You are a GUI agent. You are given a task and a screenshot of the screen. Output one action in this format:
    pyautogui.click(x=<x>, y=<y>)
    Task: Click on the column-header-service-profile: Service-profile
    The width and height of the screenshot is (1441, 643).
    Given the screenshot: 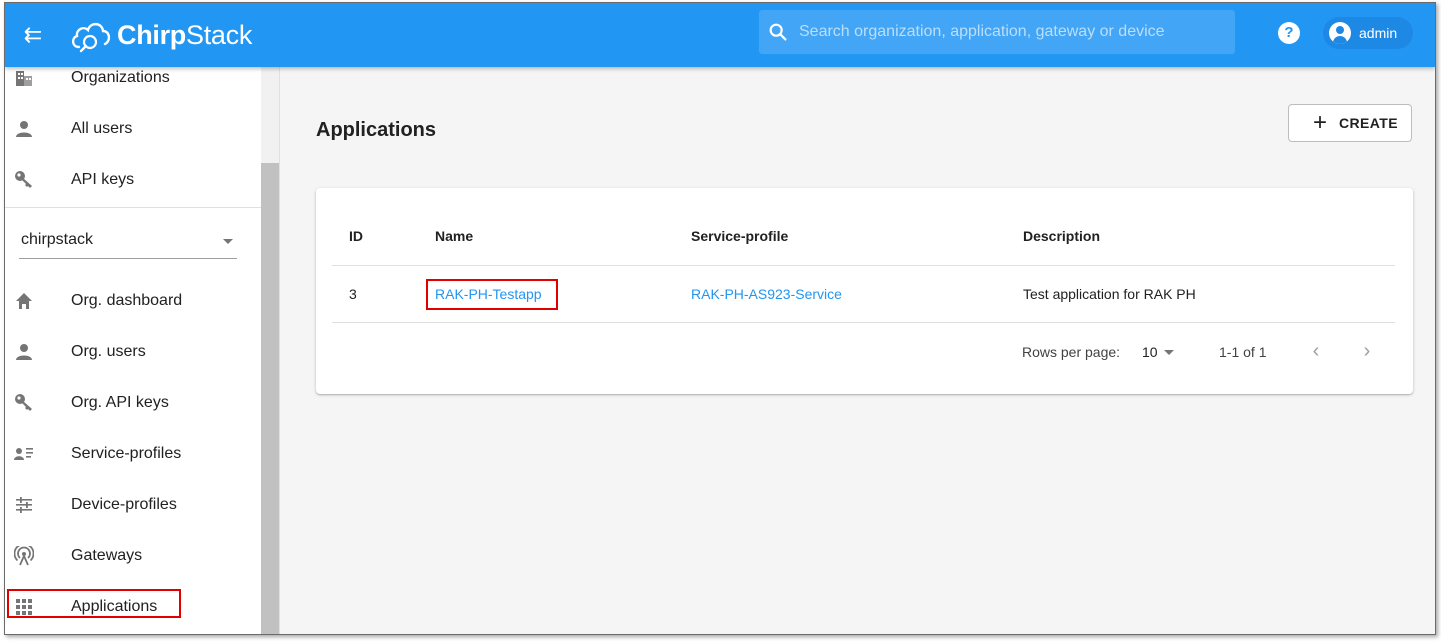 What is the action you would take?
    pyautogui.click(x=740, y=236)
    